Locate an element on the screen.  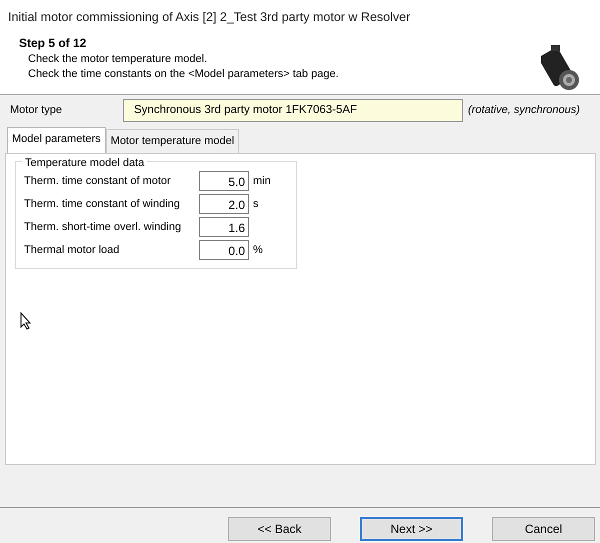
motor-type-note: (rotative, synchronous) is located at coordinates (524, 110).